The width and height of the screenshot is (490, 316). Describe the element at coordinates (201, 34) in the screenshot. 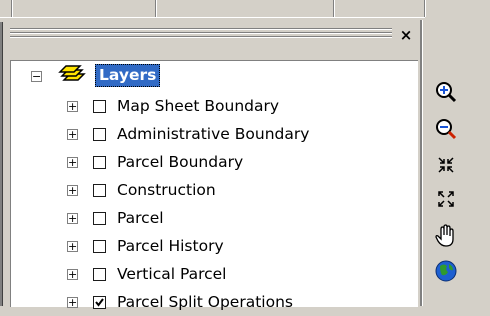

I see `panel-grip` at that location.